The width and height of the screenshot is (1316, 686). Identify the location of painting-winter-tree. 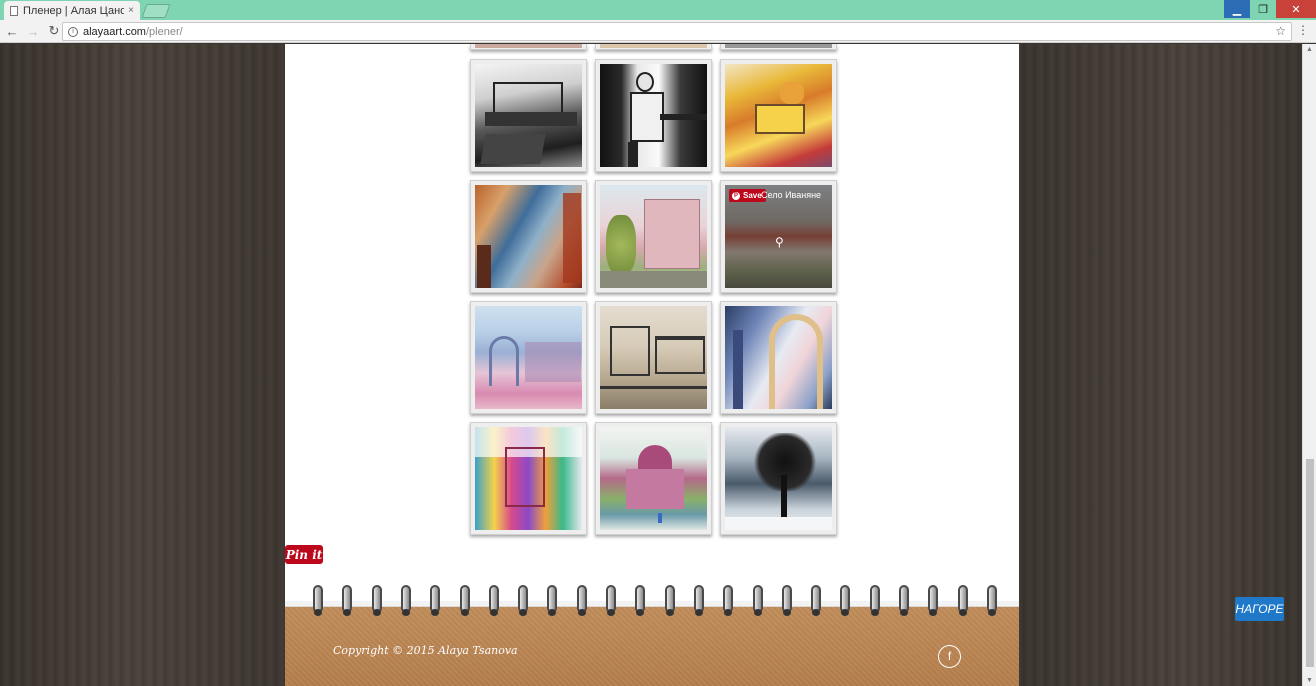
(778, 478).